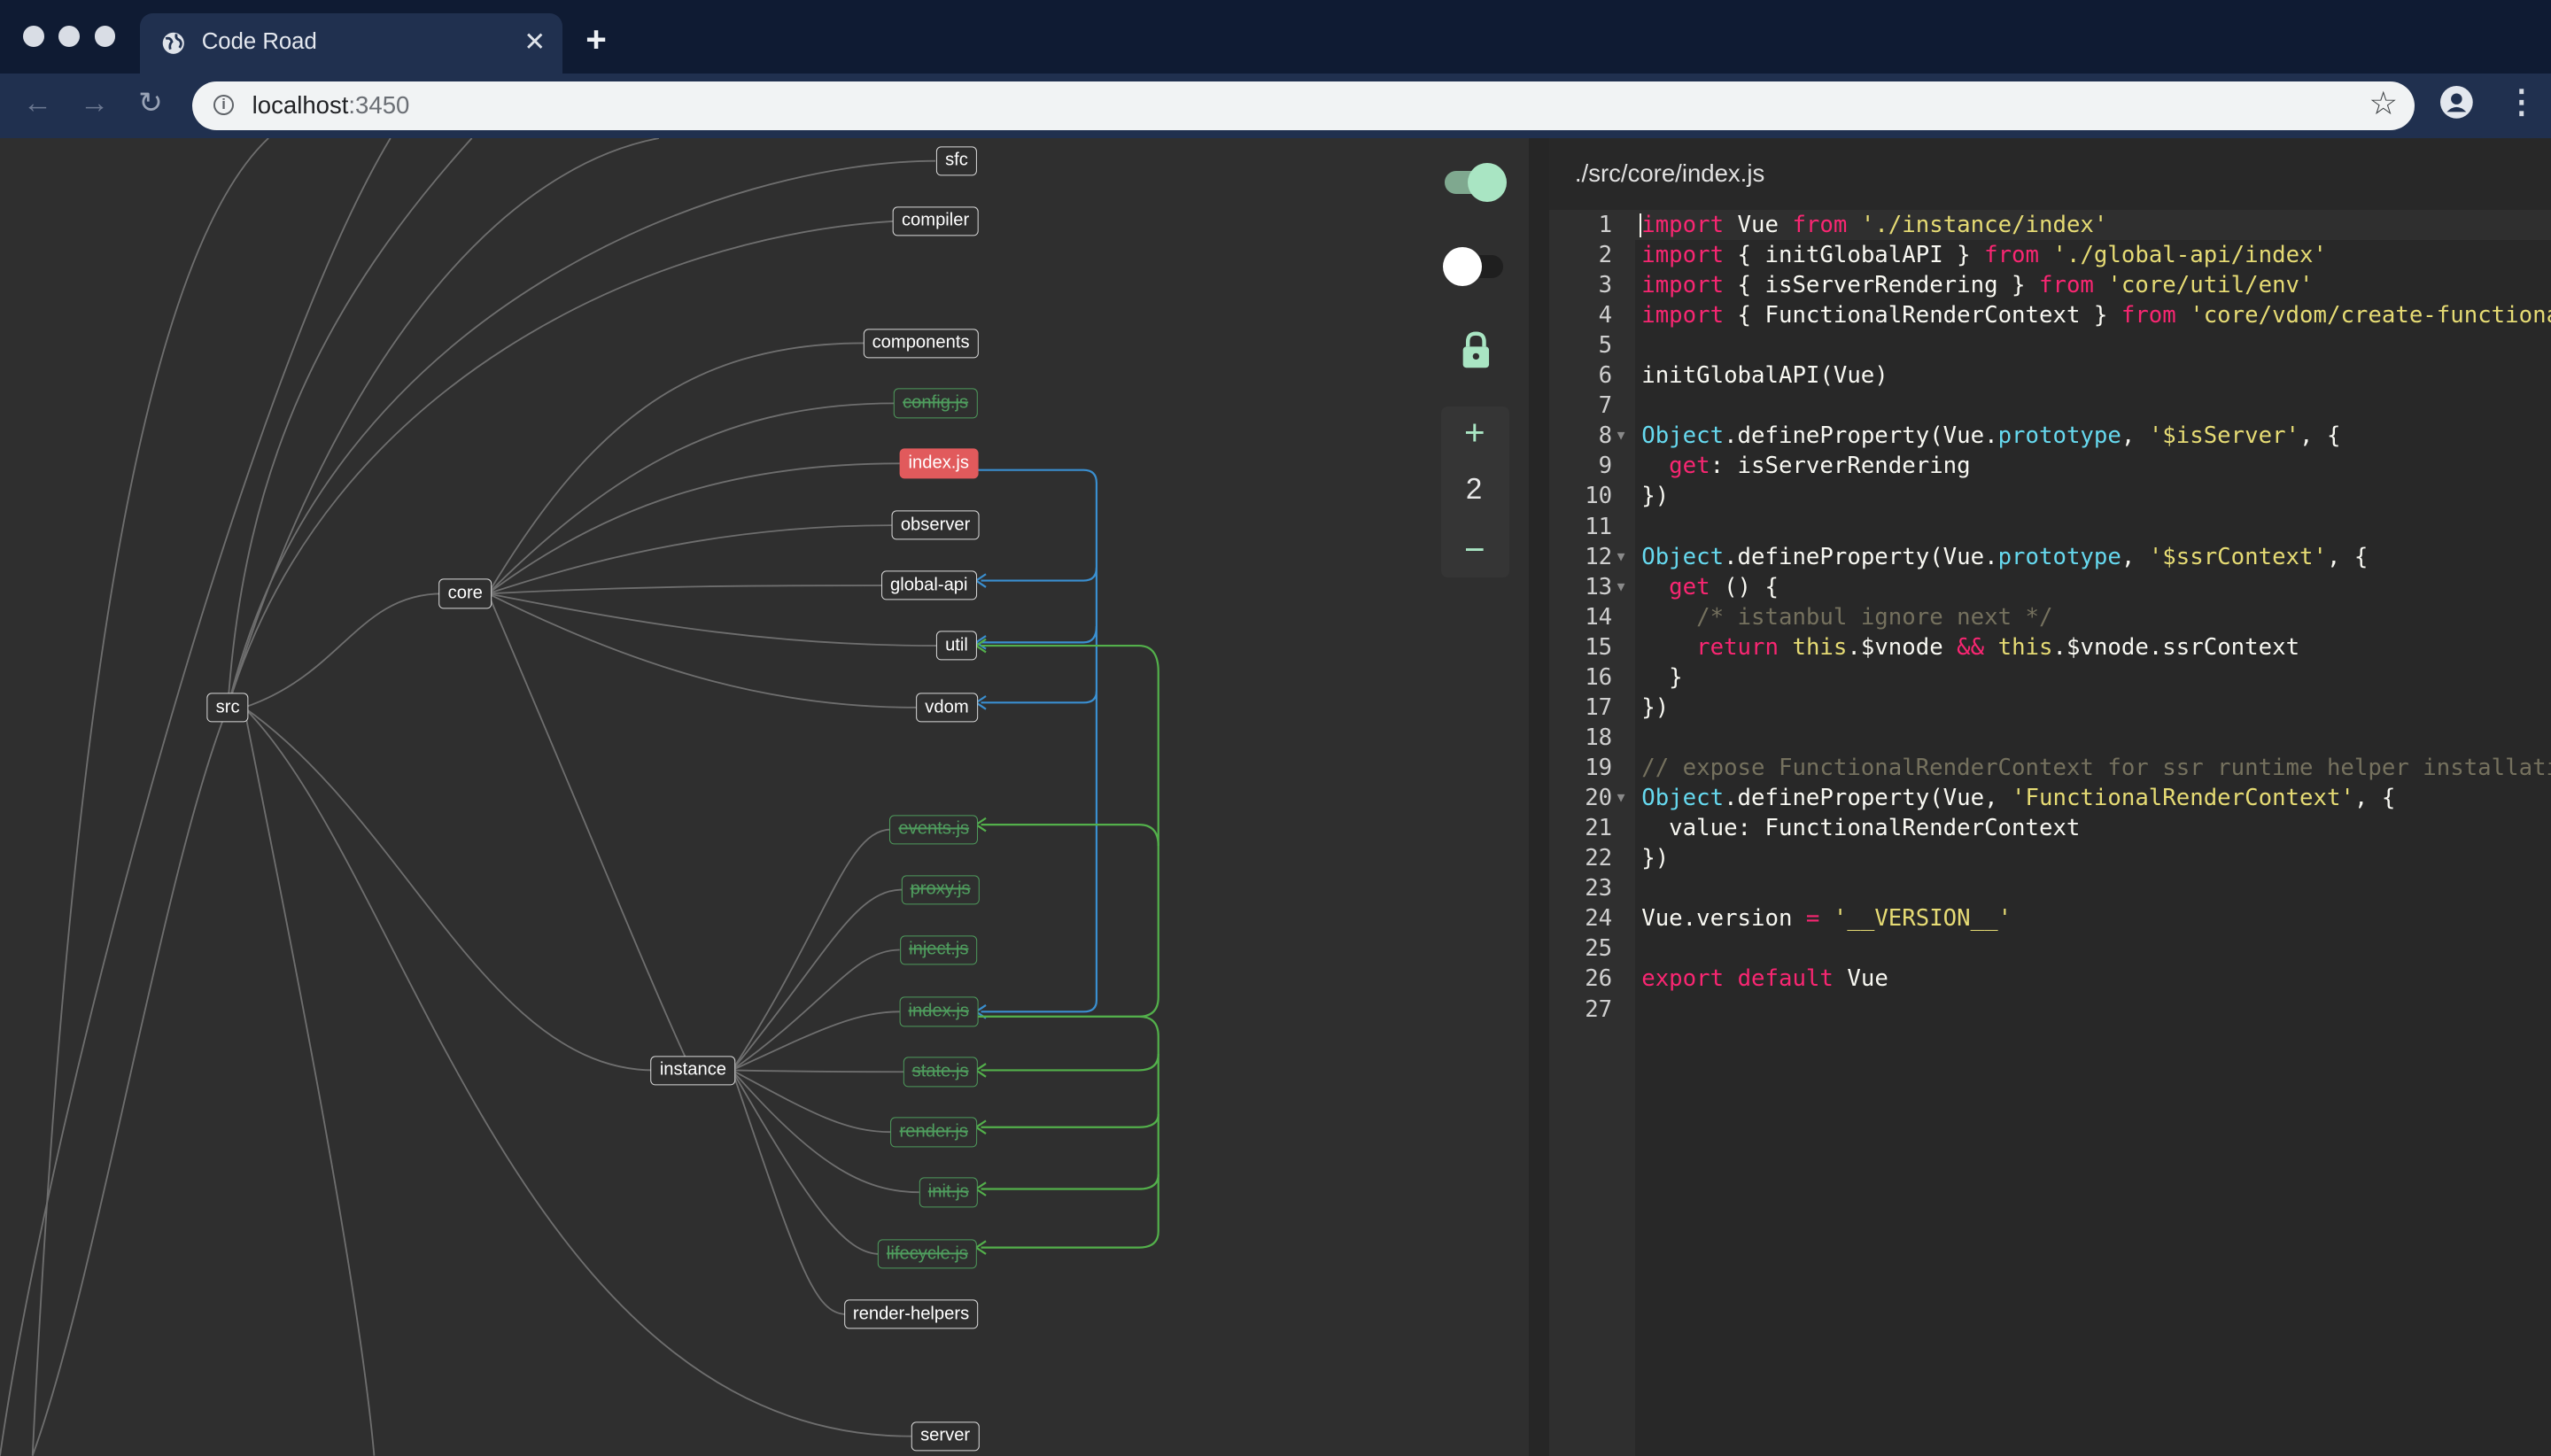 The height and width of the screenshot is (1456, 2551). Describe the element at coordinates (2050, 708) in the screenshot. I see `code-line: 17})` at that location.